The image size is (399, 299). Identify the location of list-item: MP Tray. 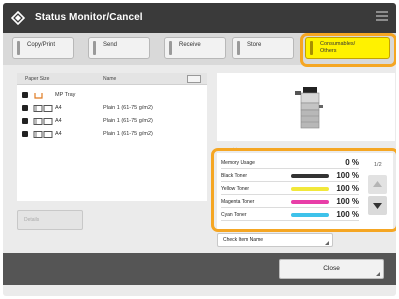
(112, 95).